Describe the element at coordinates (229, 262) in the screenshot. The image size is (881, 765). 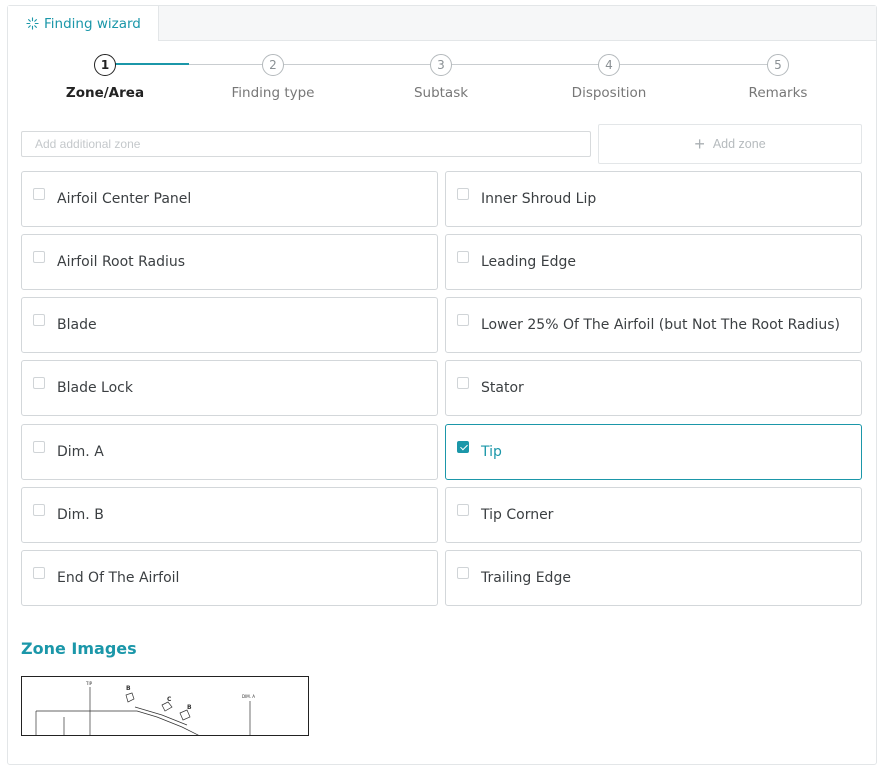
I see `zone-option: Airfoil Root Radius` at that location.